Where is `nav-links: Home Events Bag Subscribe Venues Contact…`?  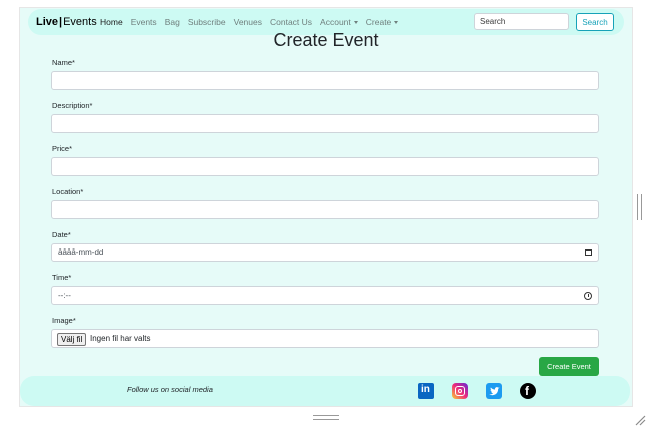
nav-links: Home Events Bag Subscribe Venues Contact… is located at coordinates (249, 22).